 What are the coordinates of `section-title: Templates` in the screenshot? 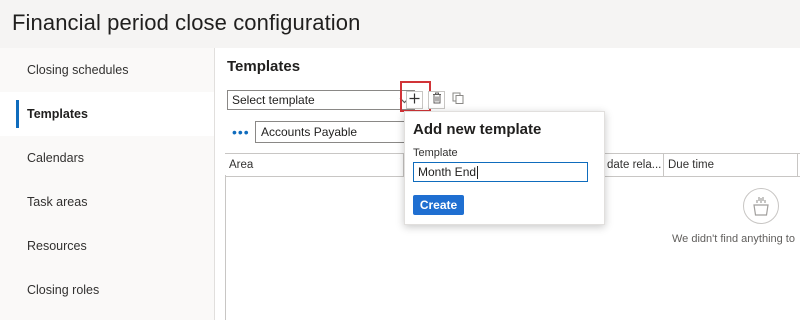 It's located at (264, 66).